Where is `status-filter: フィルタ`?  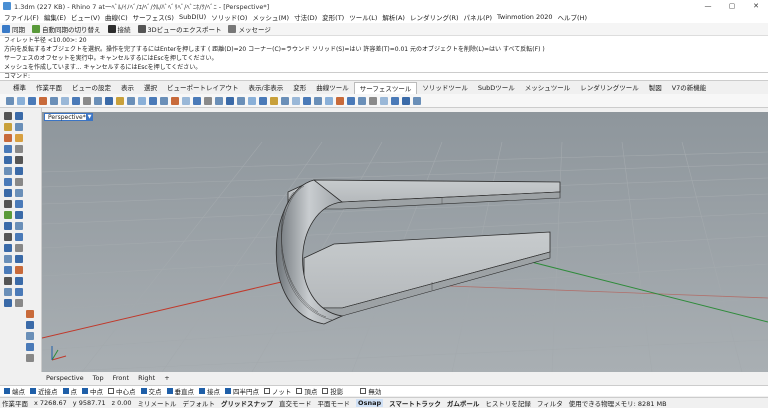
status-filter: フィルタ is located at coordinates (550, 403).